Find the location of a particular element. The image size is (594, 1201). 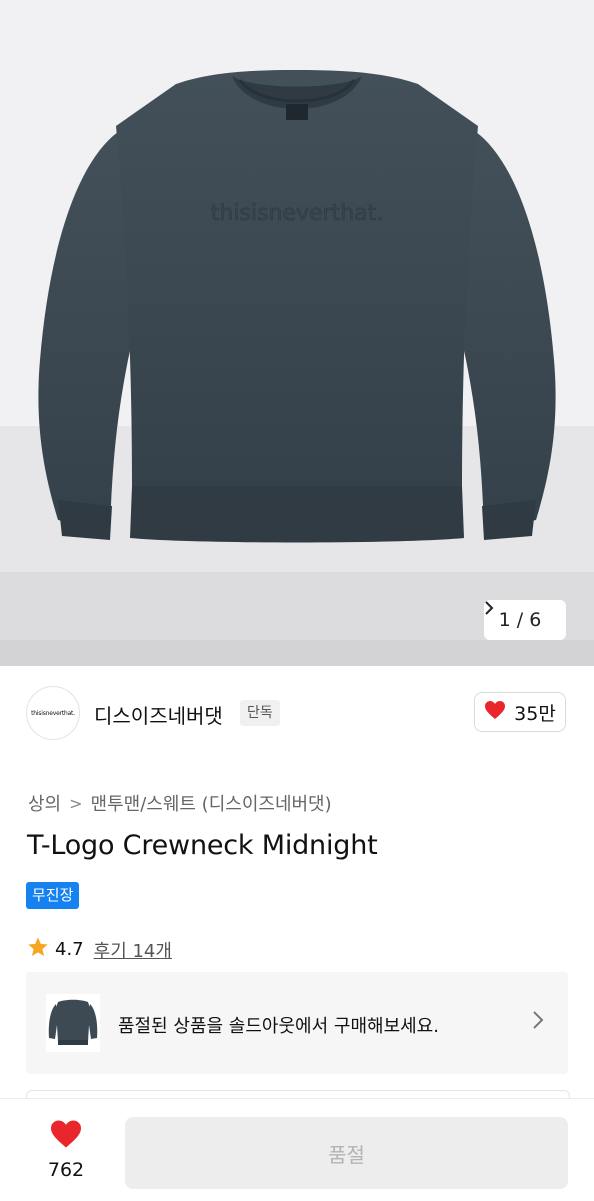

brand-like-button: 35만 is located at coordinates (520, 712).